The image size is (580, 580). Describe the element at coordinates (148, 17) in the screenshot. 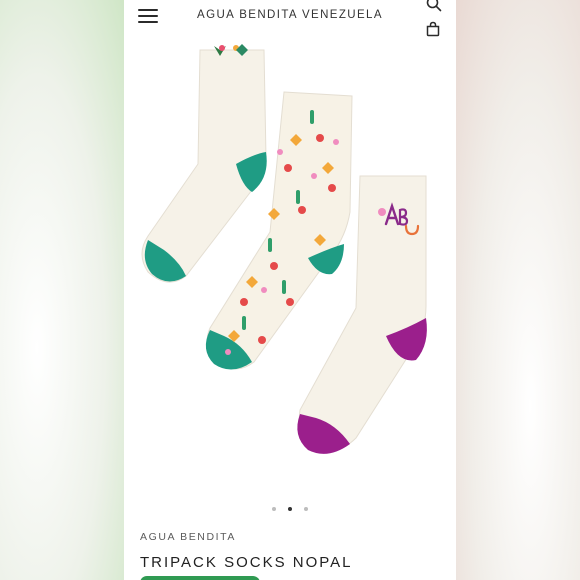

I see `hamburger-menu-icon` at that location.